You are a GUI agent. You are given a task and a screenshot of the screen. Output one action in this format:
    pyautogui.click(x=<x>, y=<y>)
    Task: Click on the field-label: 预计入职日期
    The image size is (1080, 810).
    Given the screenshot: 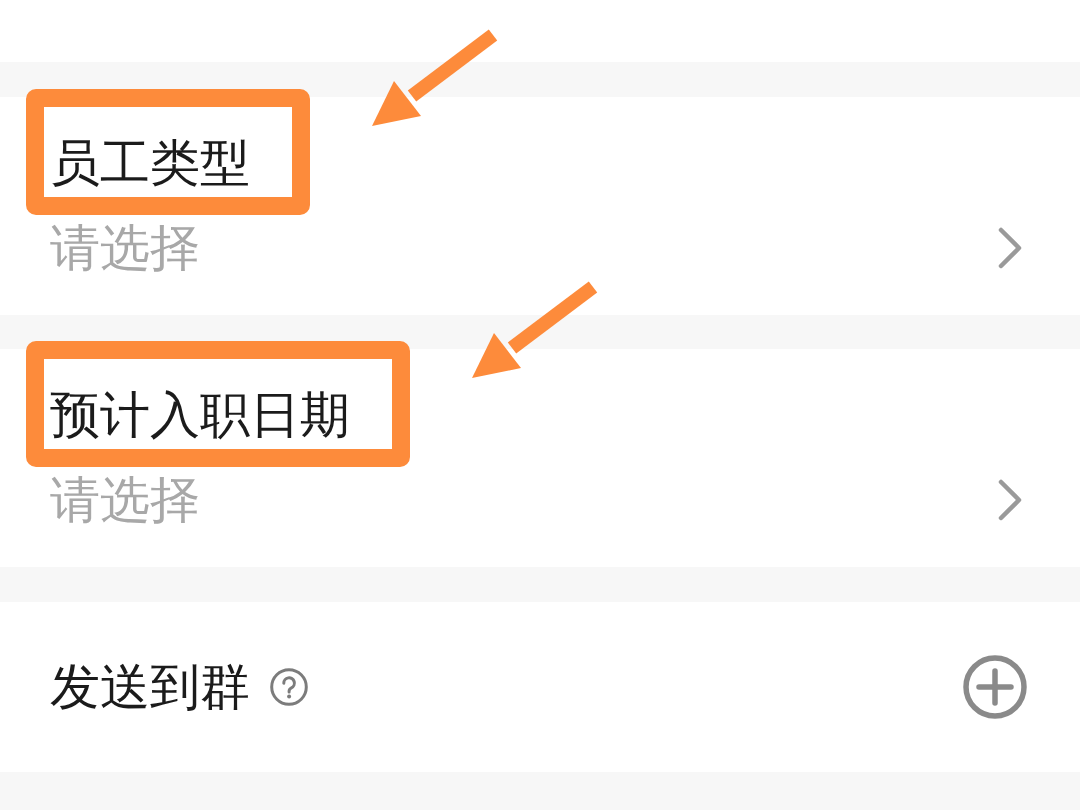 What is the action you would take?
    pyautogui.click(x=200, y=415)
    